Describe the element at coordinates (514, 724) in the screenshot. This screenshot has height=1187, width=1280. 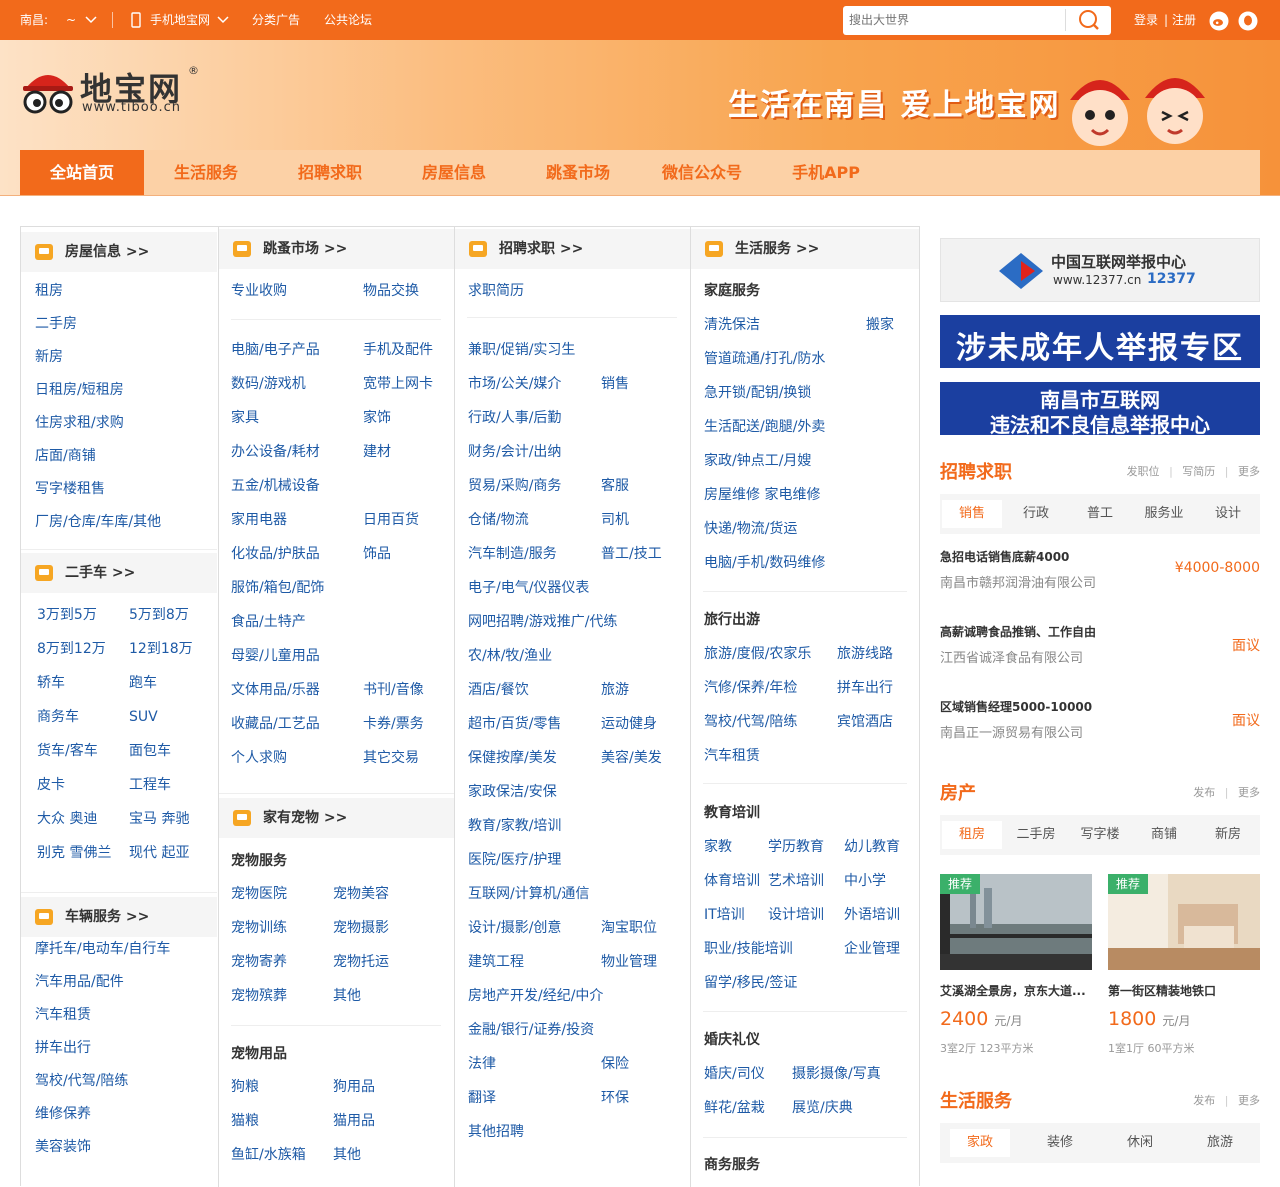
I see `job-cat-link: 超市/百货/零售` at that location.